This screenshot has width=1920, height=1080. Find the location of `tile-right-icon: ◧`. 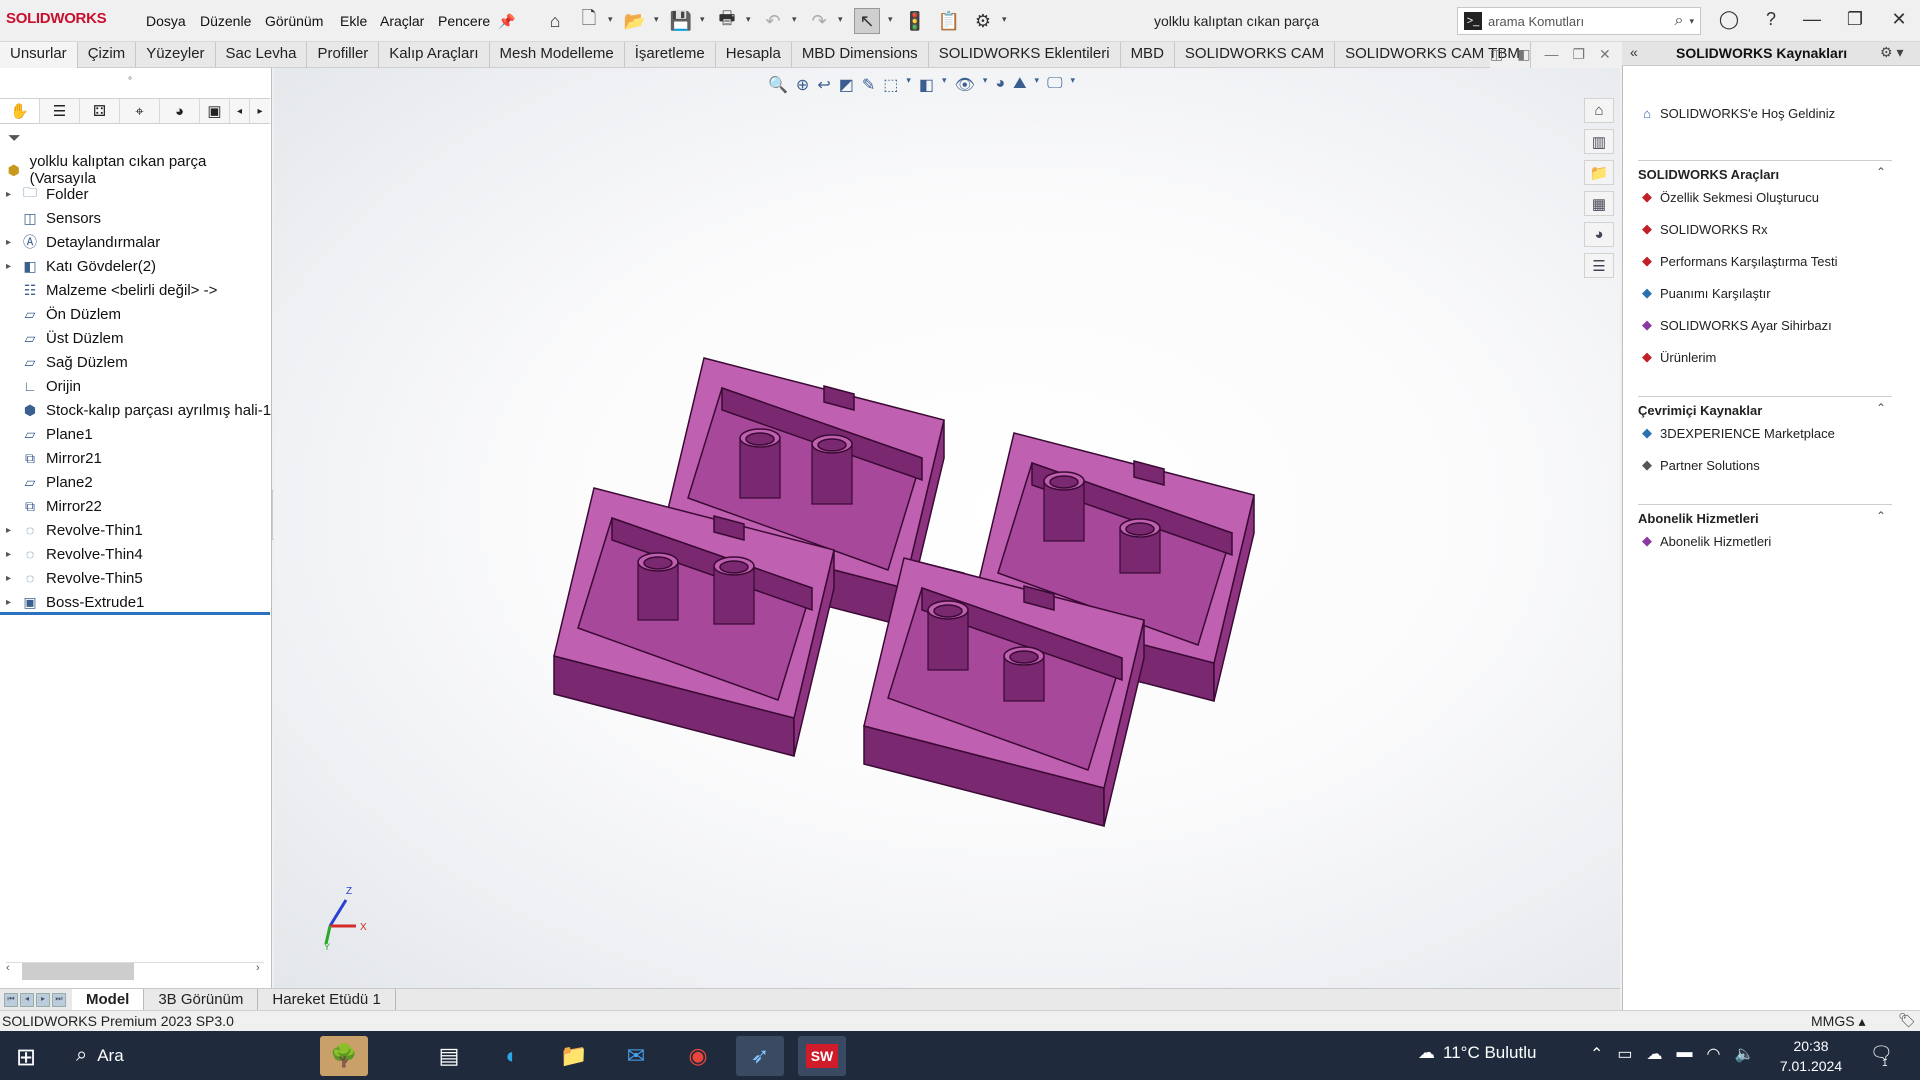

tile-right-icon: ◧ is located at coordinates (1523, 54).